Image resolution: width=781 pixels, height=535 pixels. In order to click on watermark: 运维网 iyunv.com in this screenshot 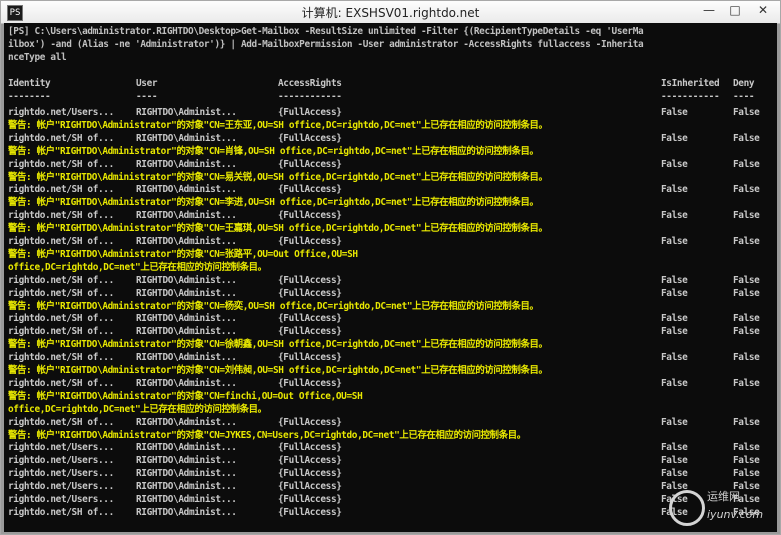, I will do `click(717, 508)`.